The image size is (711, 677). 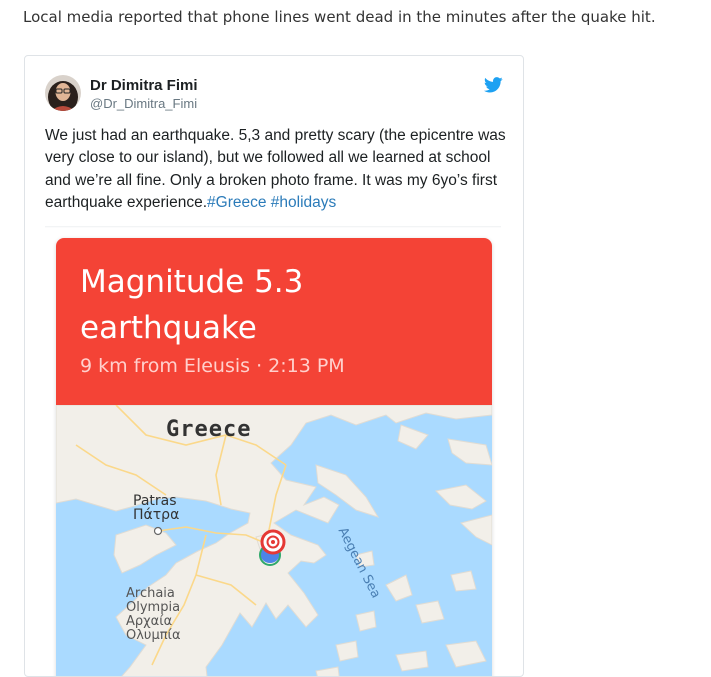 I want to click on author-avatar, so click(x=63, y=93).